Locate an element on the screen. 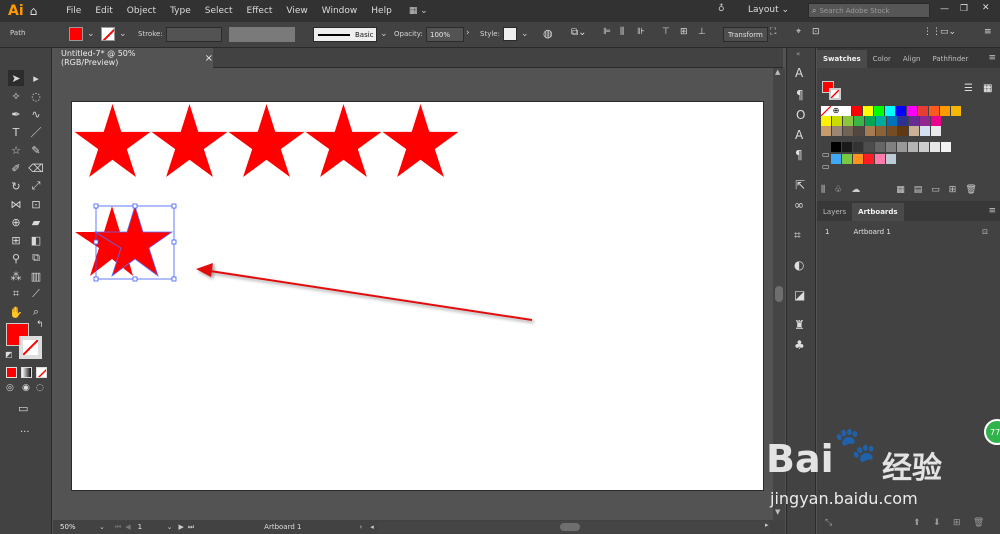 The image size is (1000, 534). color-mode-button is located at coordinates (11, 372).